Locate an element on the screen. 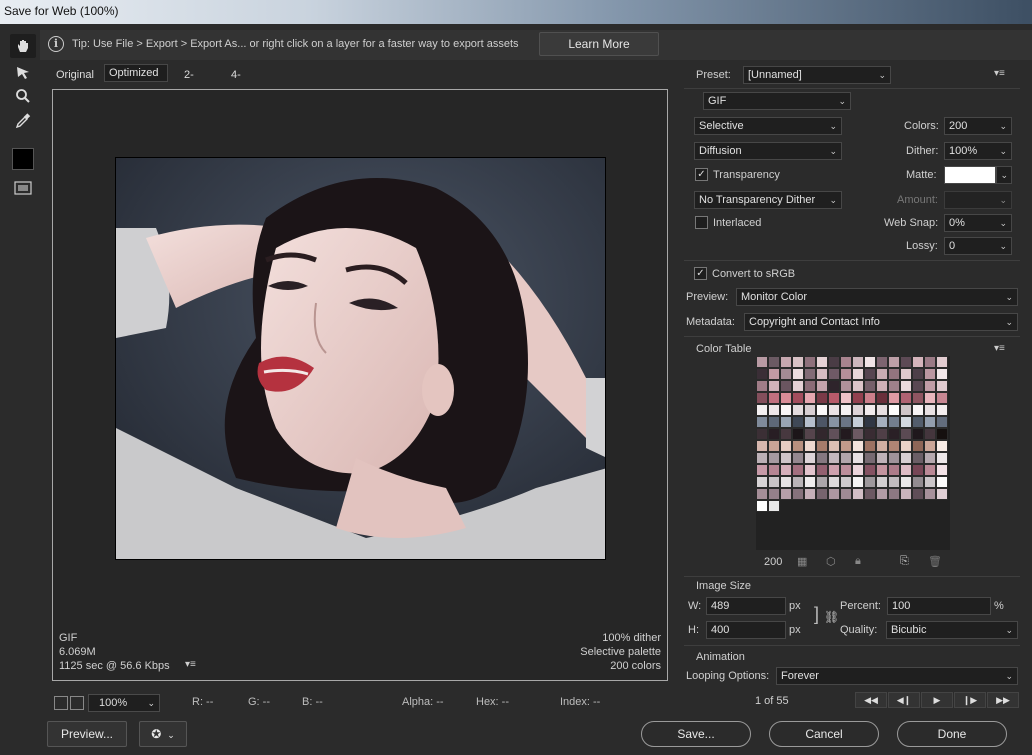 This screenshot has height=755, width=1032. zoom-out-icon is located at coordinates (61, 703).